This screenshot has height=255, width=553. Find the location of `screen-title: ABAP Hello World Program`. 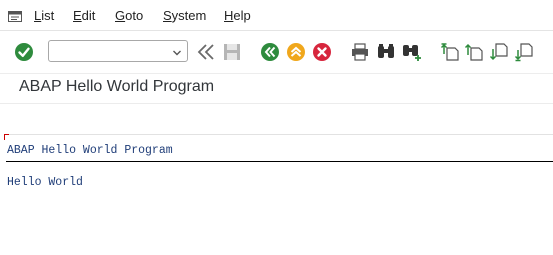

screen-title: ABAP Hello World Program is located at coordinates (117, 86).